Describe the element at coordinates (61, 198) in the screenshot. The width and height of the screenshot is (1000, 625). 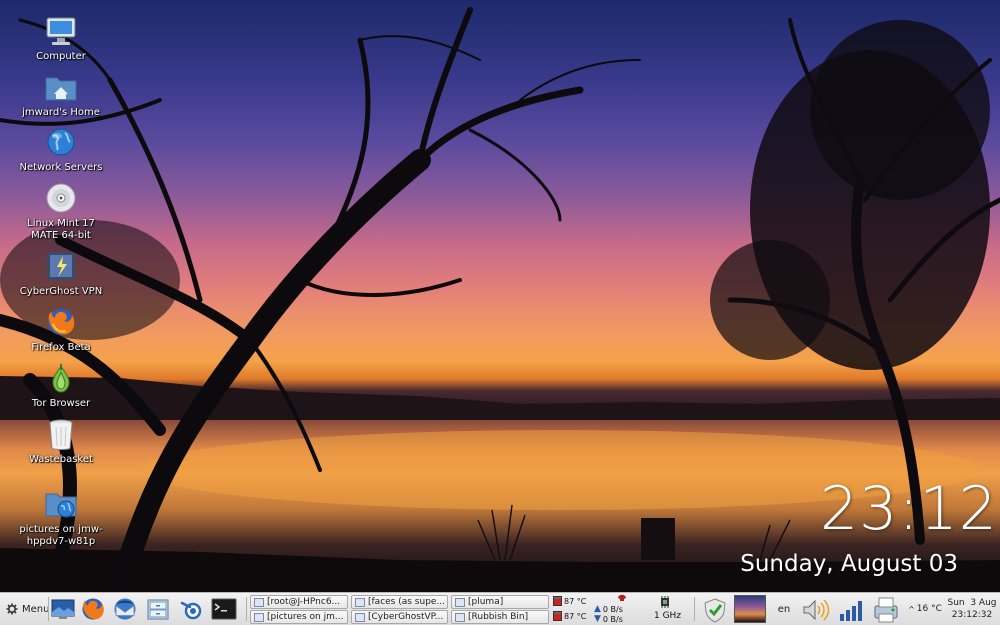
I see `disc-icon` at that location.